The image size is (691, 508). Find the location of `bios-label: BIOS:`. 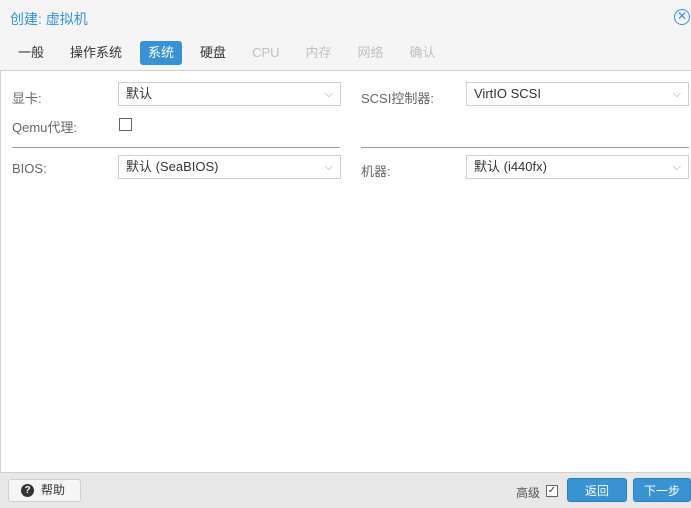

bios-label: BIOS: is located at coordinates (29, 168).